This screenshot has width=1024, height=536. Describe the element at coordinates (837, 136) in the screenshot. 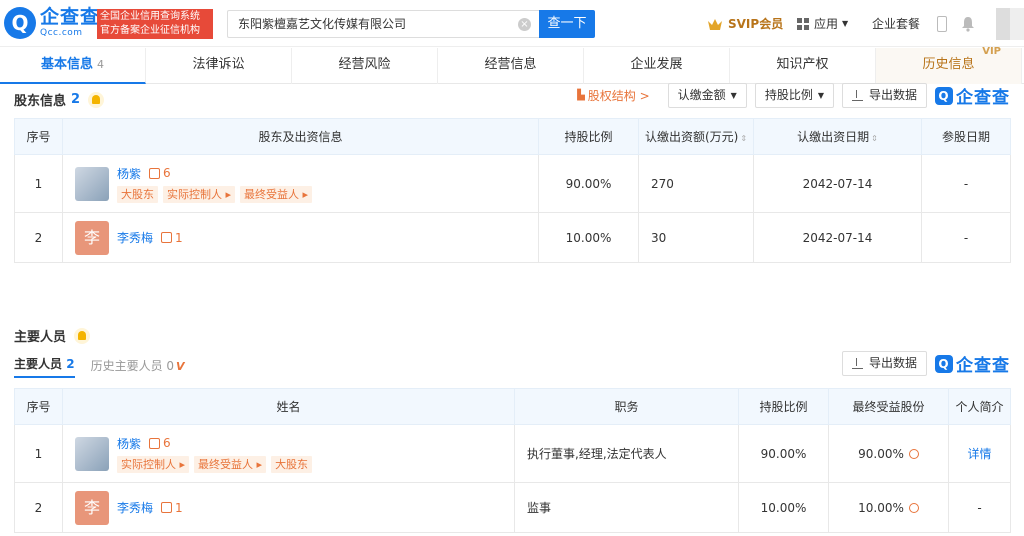

I see `col-header-date: 认缴出资日期 ⇕` at that location.